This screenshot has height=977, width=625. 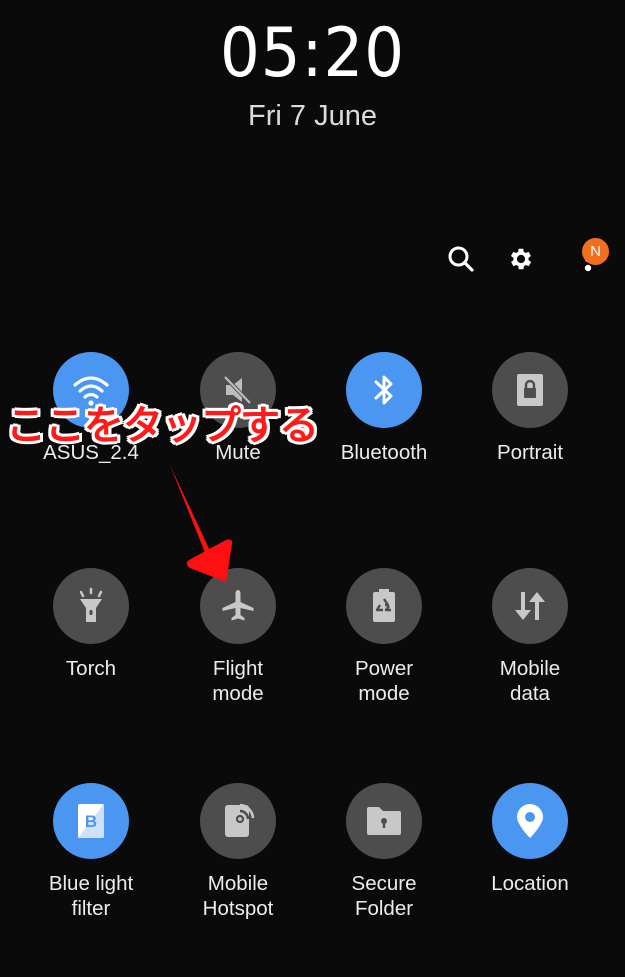 I want to click on location-icon, so click(x=530, y=821).